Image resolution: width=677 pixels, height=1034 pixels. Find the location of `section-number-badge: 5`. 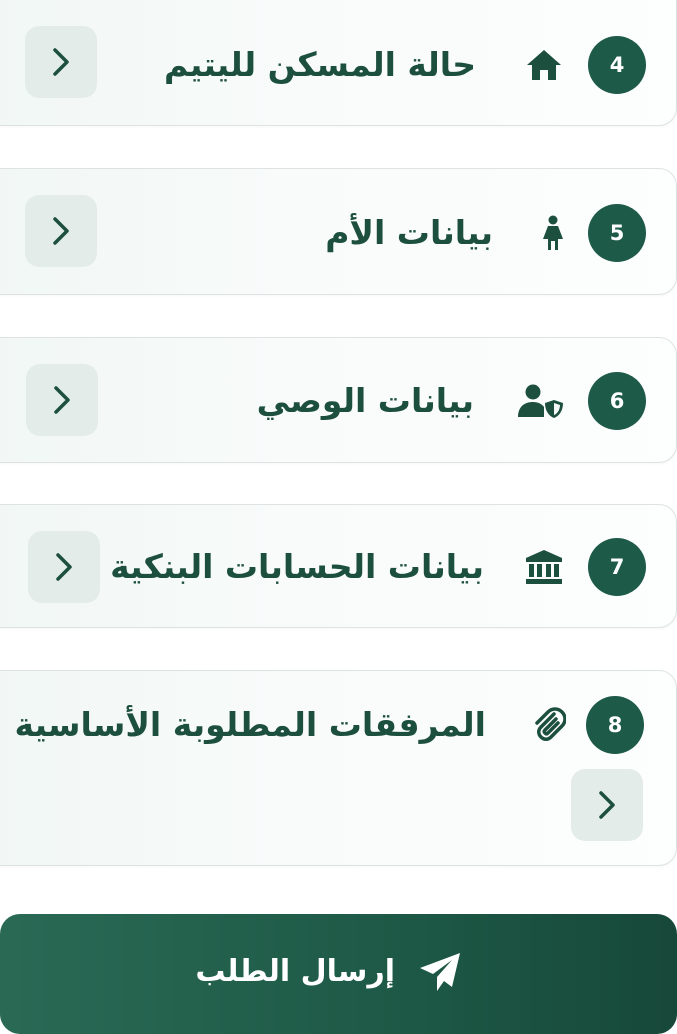

section-number-badge: 5 is located at coordinates (617, 233).